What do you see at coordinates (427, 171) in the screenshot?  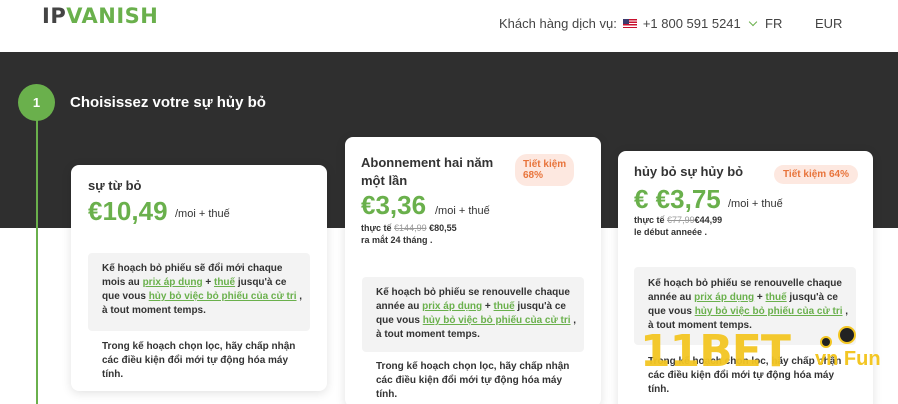 I see `plan-name: Abonnement hai năm một lần` at bounding box center [427, 171].